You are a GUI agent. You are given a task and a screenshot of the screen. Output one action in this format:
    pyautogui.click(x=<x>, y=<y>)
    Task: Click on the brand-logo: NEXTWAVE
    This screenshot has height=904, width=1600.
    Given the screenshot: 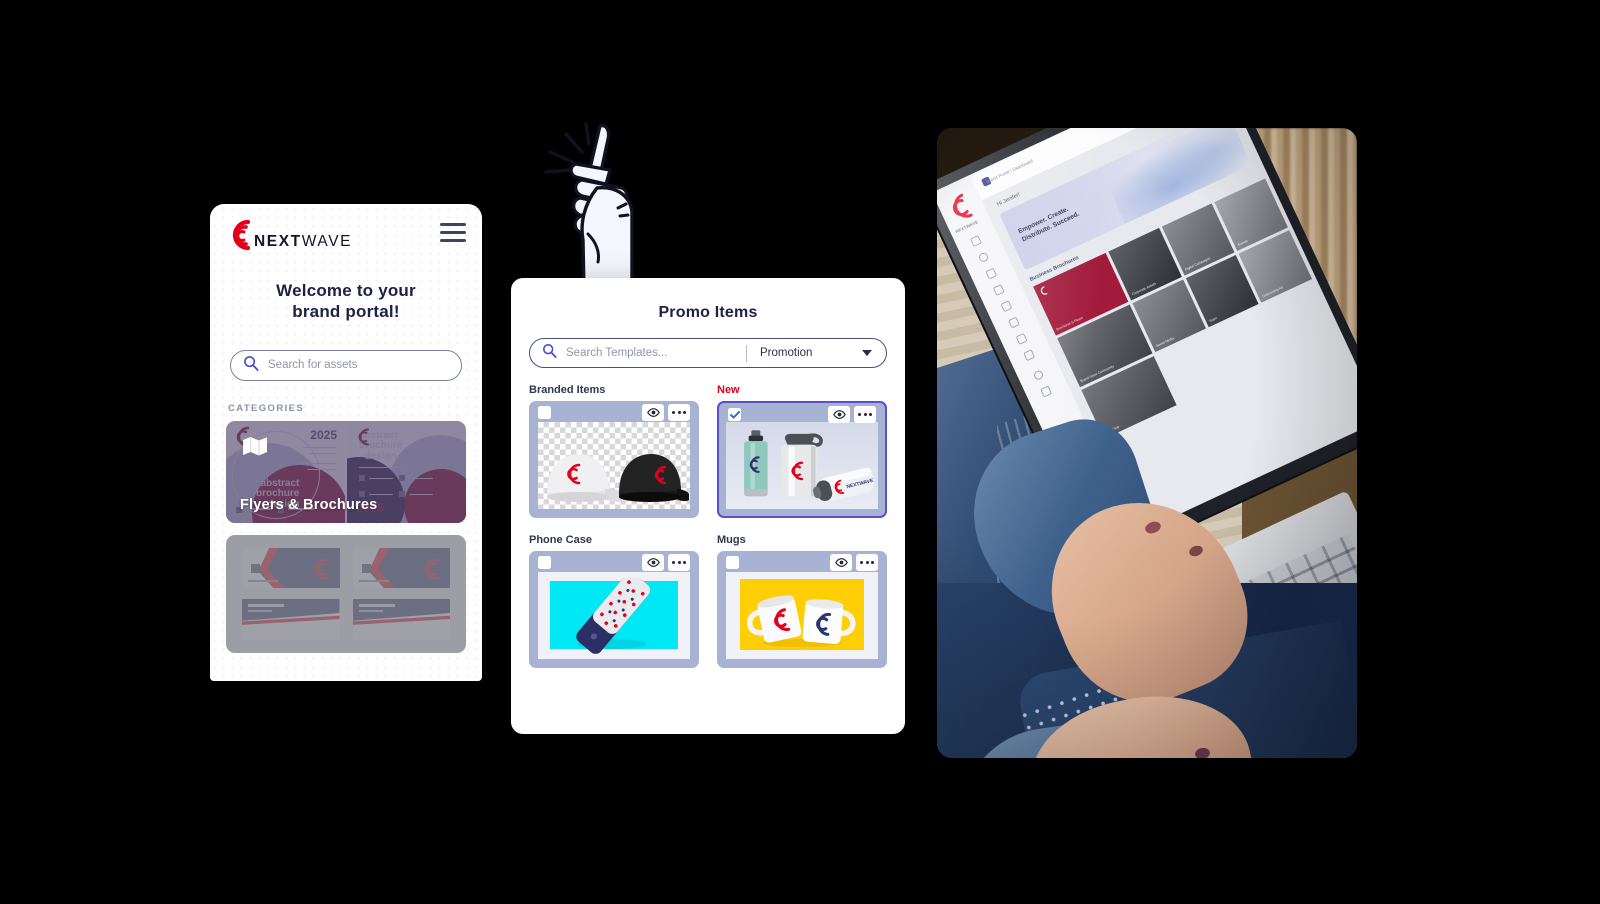 What is the action you would take?
    pyautogui.click(x=289, y=235)
    